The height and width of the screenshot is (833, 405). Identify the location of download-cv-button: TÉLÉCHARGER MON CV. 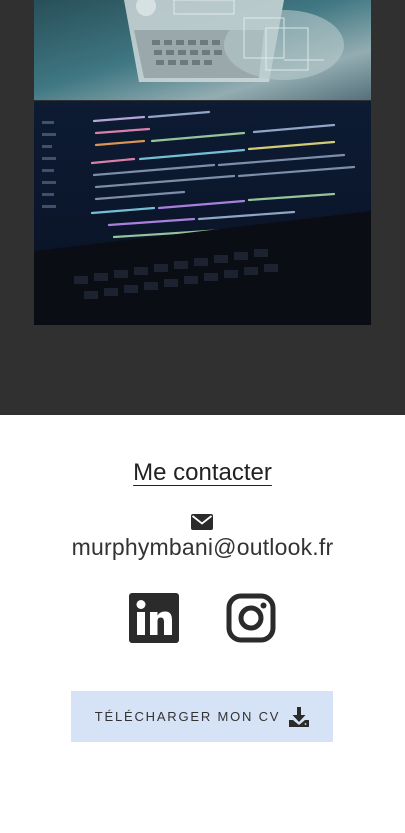
(202, 716).